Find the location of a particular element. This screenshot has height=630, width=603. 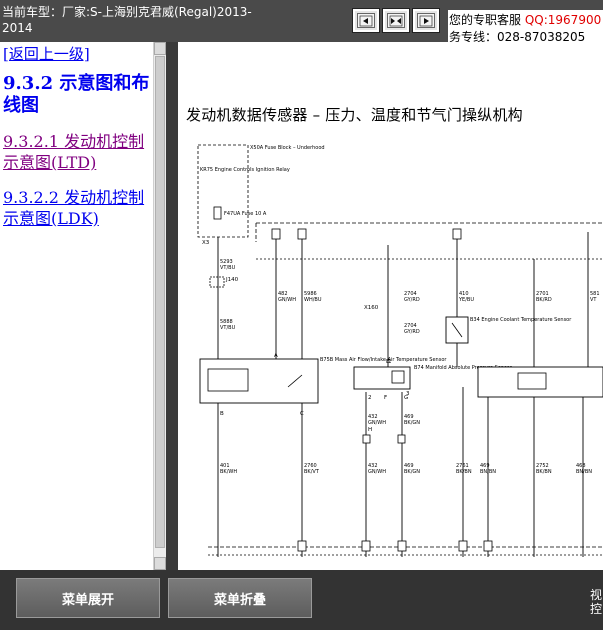

pin-label: B is located at coordinates (222, 414).